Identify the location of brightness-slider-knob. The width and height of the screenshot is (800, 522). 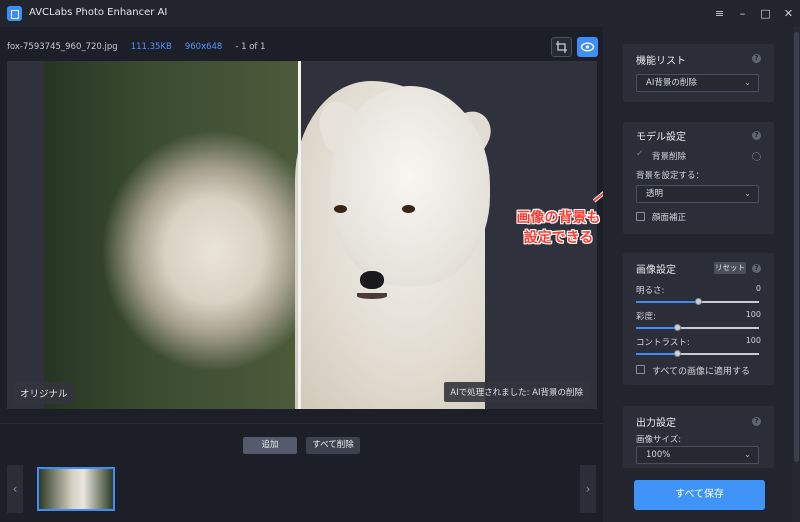
(698, 301).